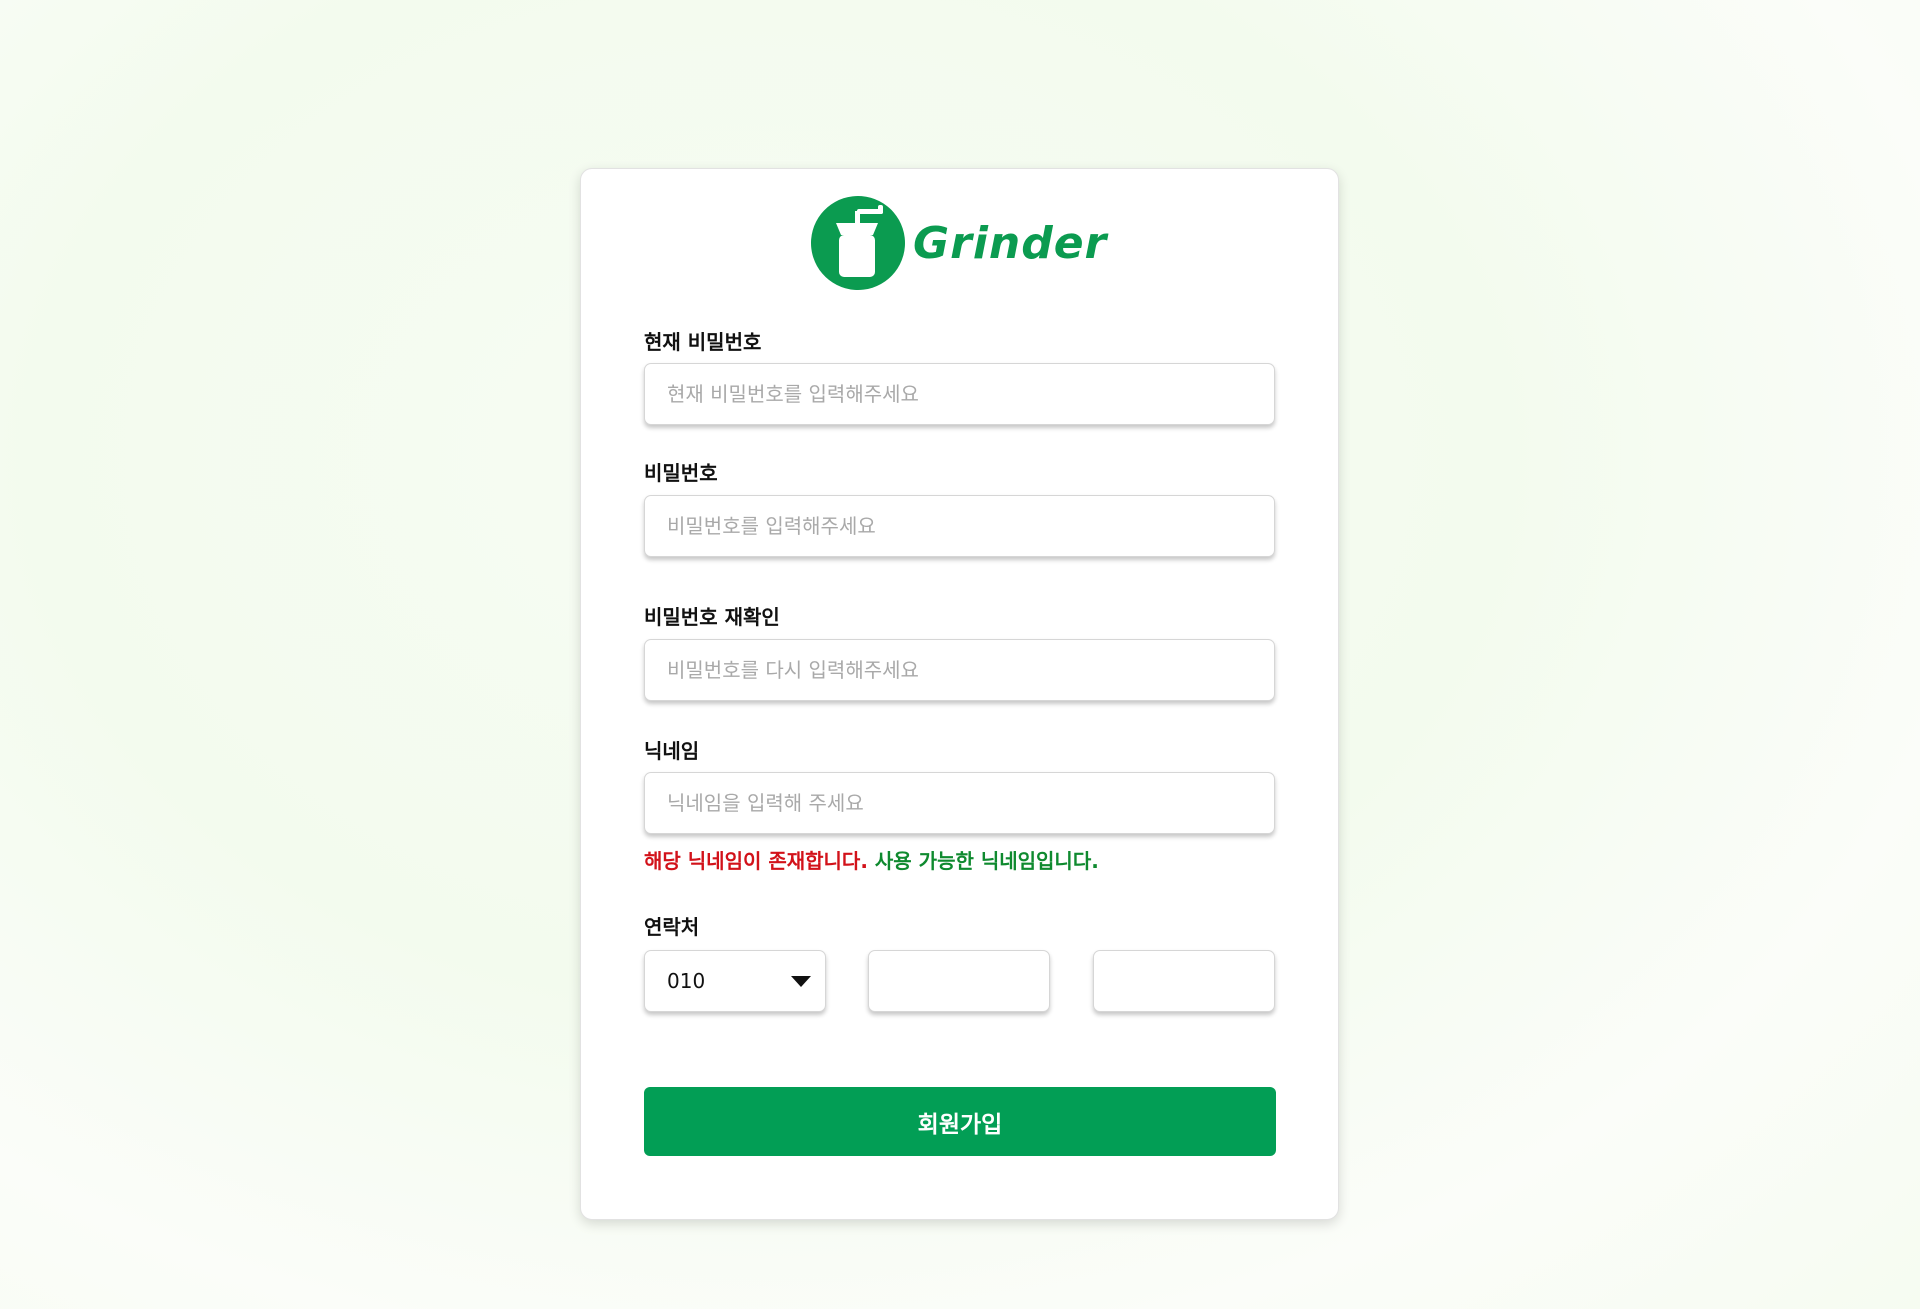  Describe the element at coordinates (960, 1121) in the screenshot. I see `signup-button: 회원가입` at that location.